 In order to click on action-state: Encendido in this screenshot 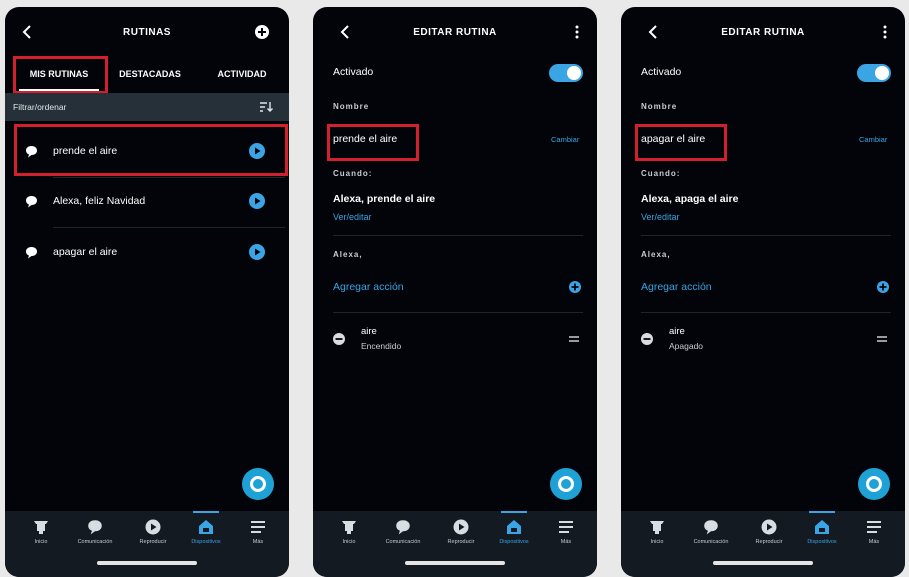, I will do `click(381, 346)`.